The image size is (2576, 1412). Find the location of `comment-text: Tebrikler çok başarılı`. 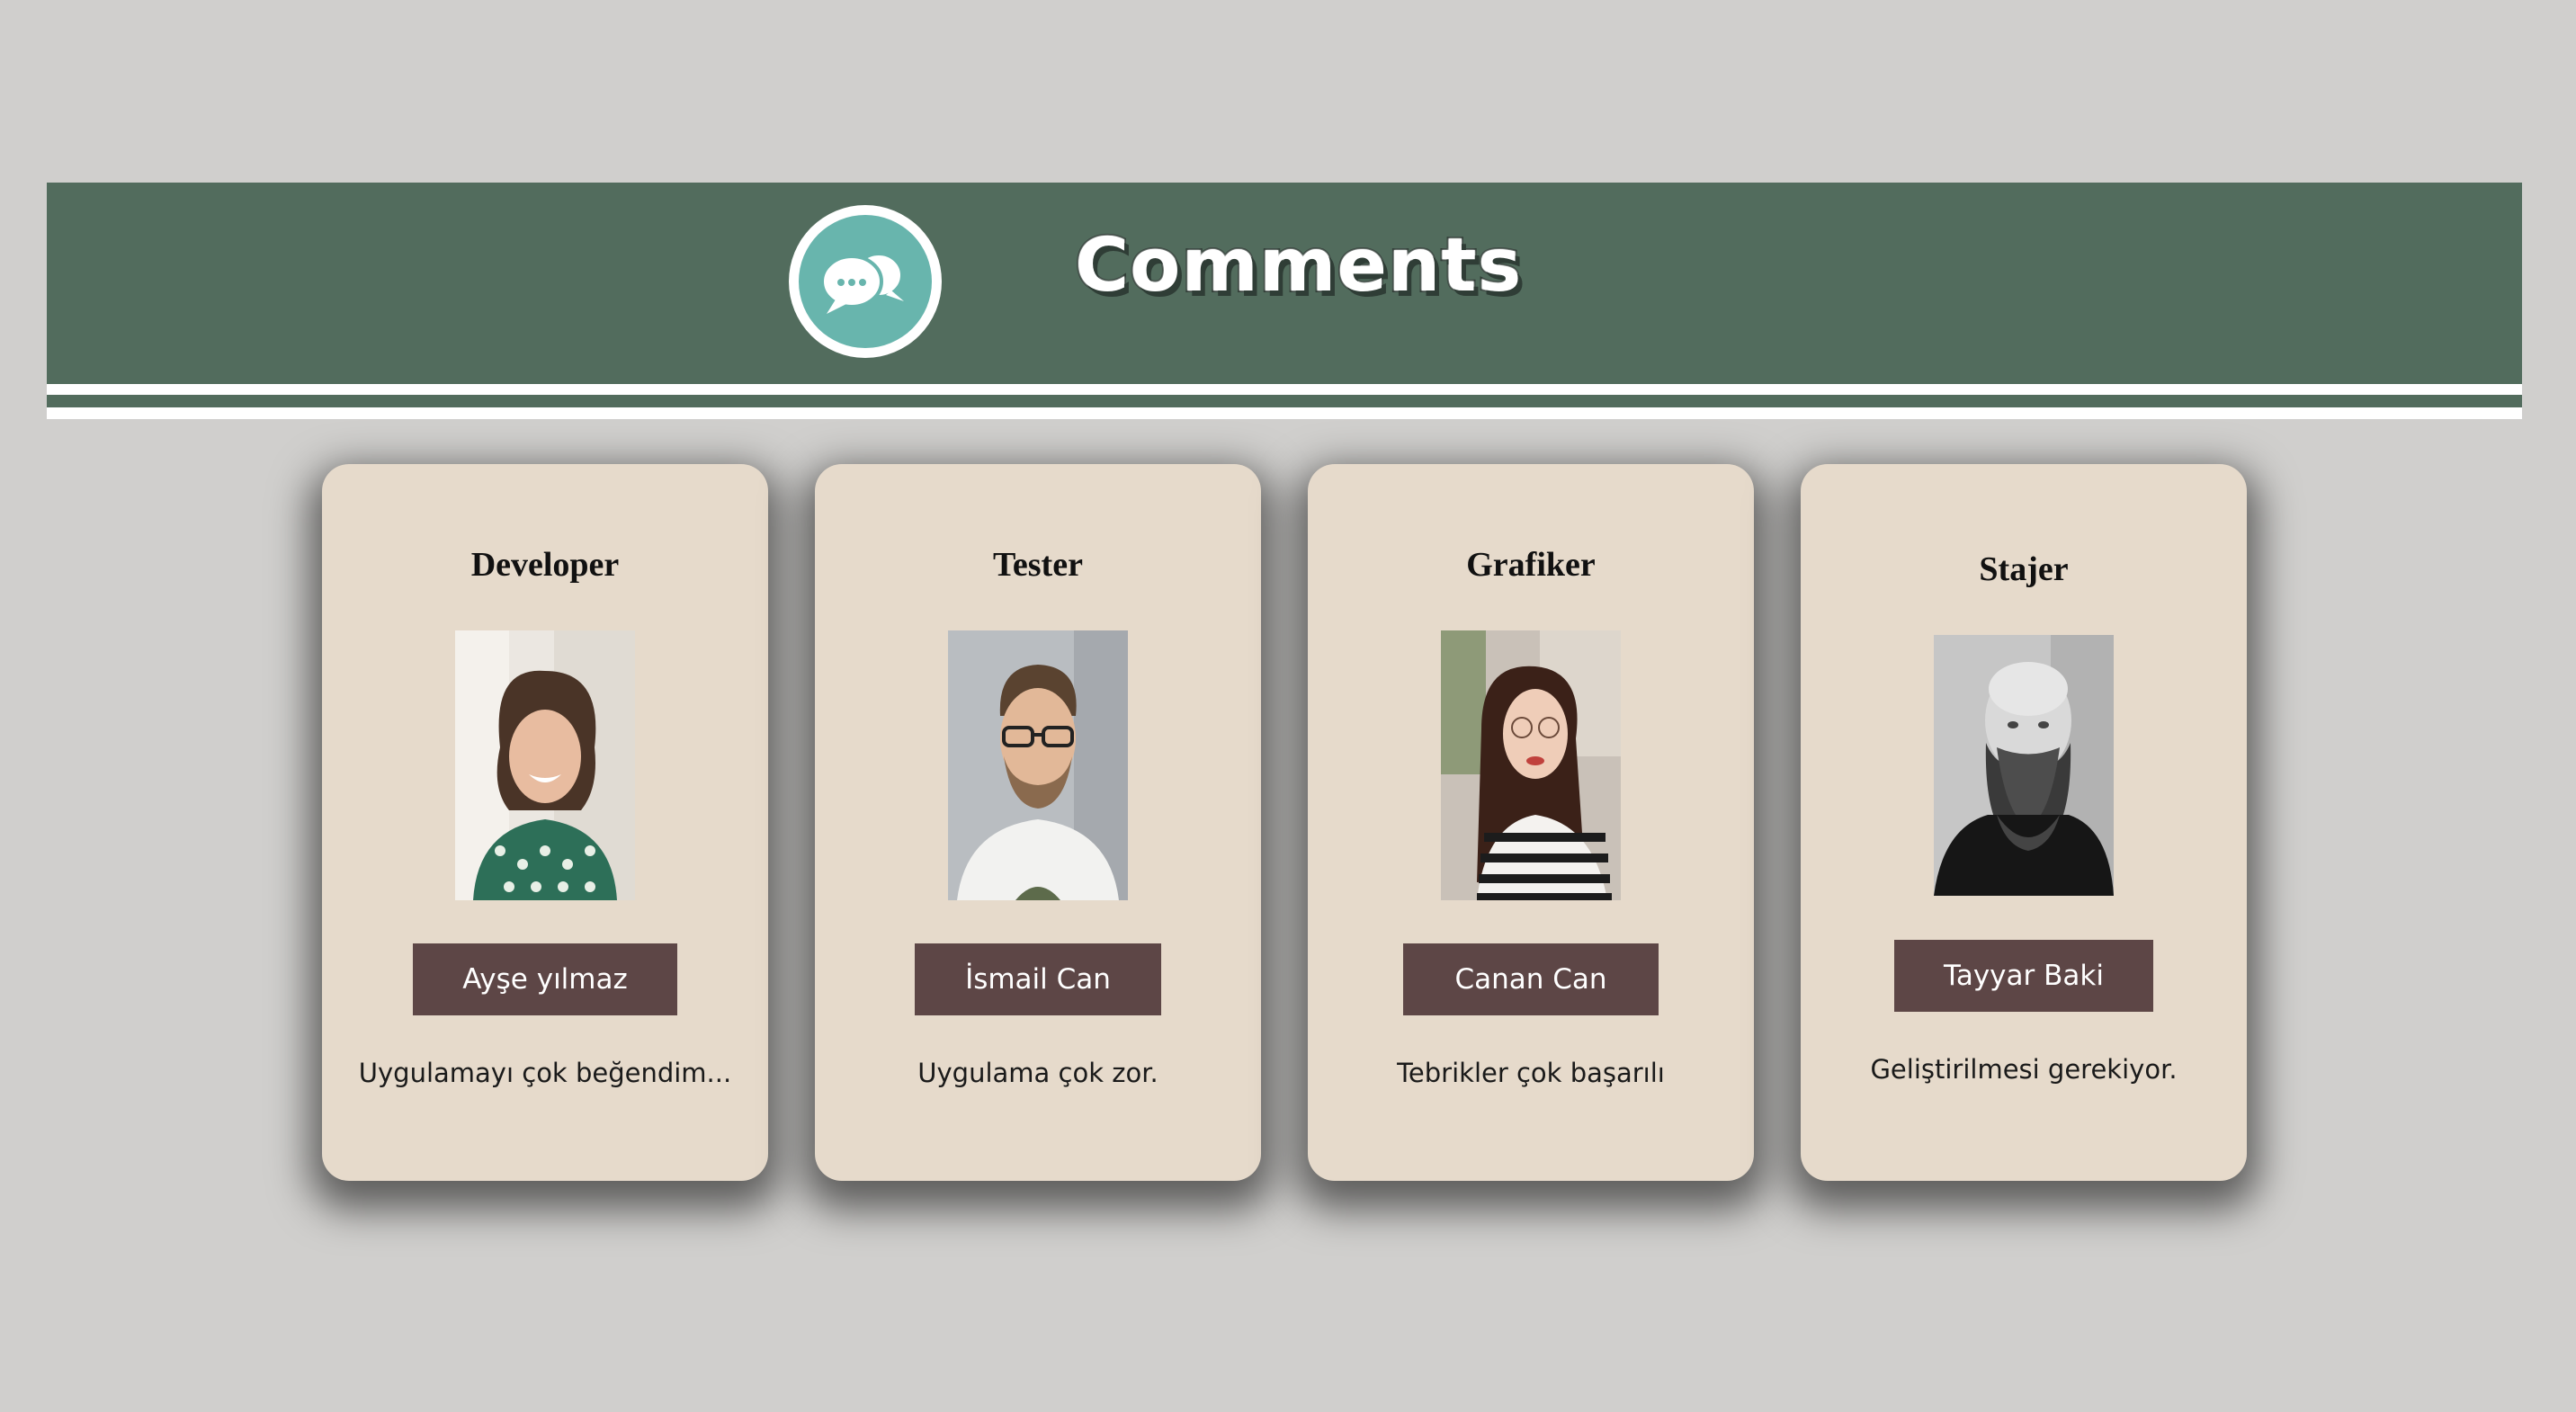

comment-text: Tebrikler çok başarılı is located at coordinates (1531, 1073).